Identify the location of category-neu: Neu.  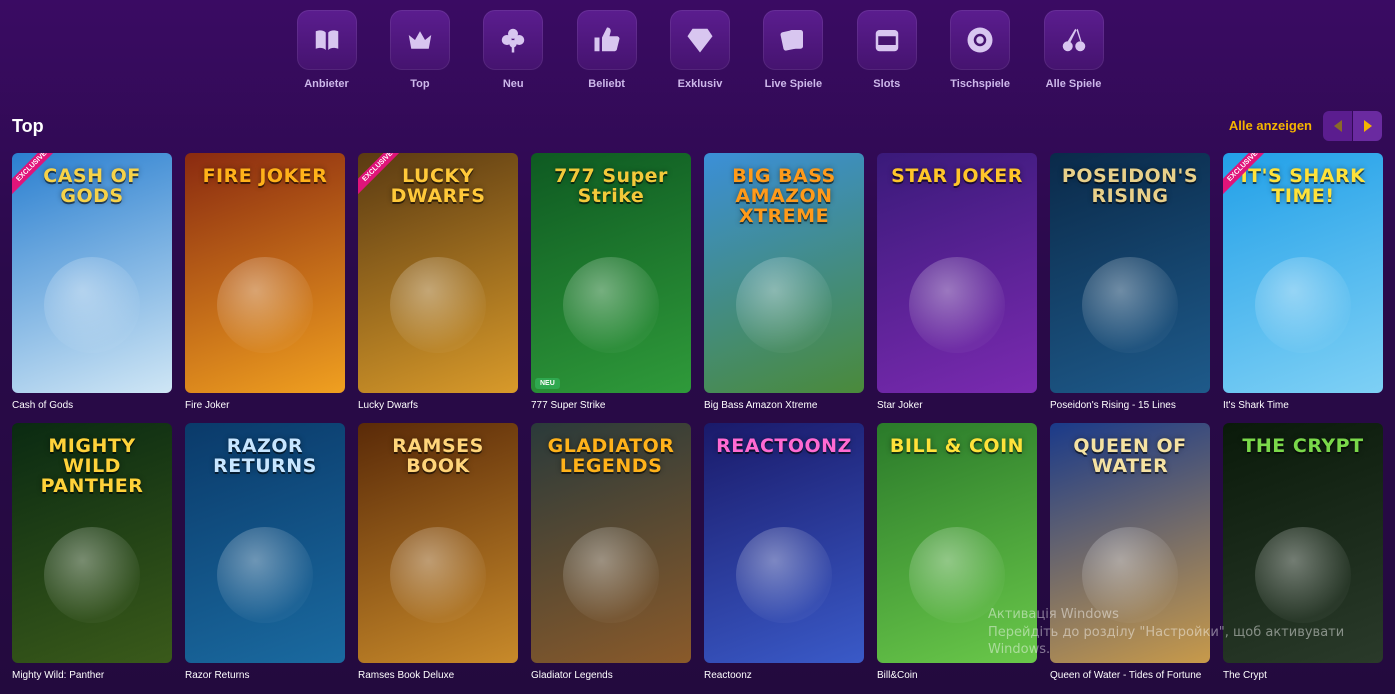
(513, 52).